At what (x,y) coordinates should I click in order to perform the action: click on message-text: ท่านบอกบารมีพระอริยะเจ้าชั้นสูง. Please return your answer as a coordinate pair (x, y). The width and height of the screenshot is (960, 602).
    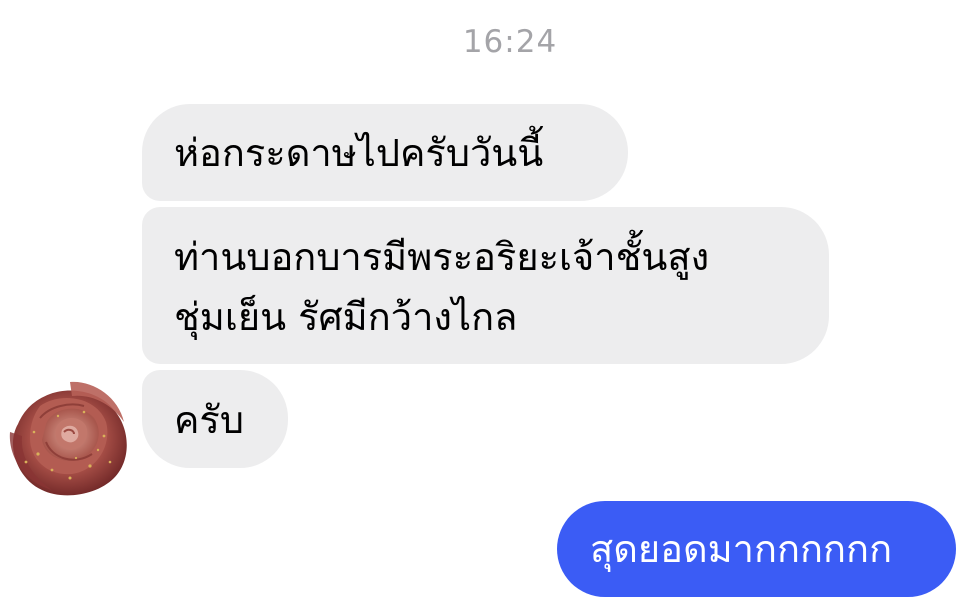
    Looking at the image, I should click on (442, 257).